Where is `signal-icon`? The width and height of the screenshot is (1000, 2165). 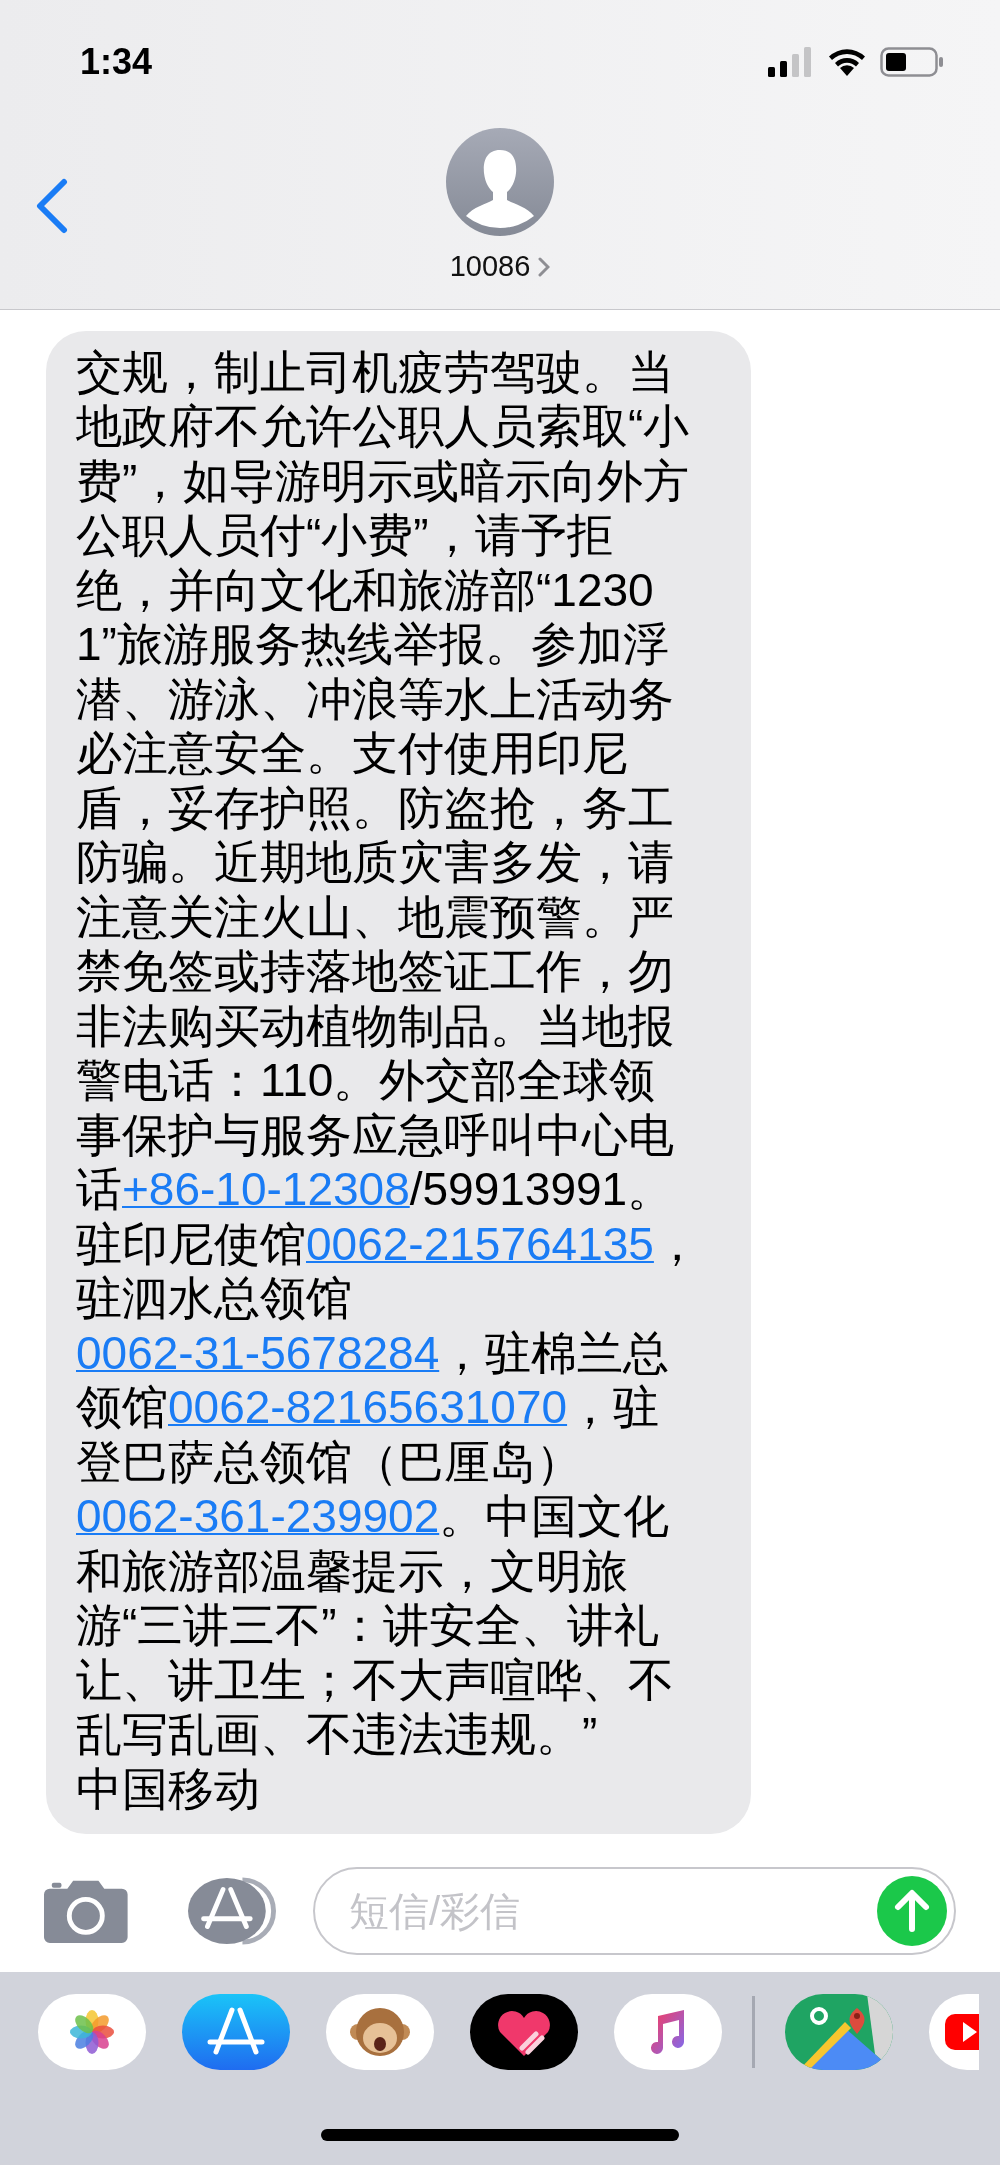
signal-icon is located at coordinates (791, 62).